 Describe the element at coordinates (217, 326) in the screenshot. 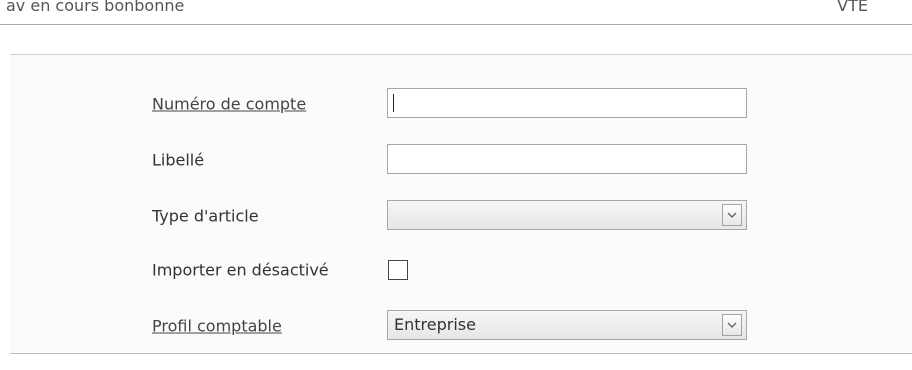

I see `accounting-profile-label: Profil comptable` at that location.